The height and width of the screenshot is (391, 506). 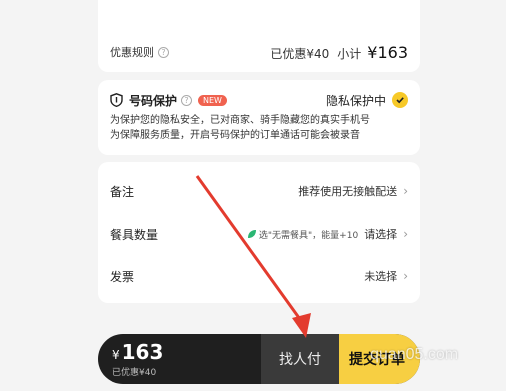 I want to click on discount-summary: 已优惠¥40 小计 ¥163, so click(x=339, y=52).